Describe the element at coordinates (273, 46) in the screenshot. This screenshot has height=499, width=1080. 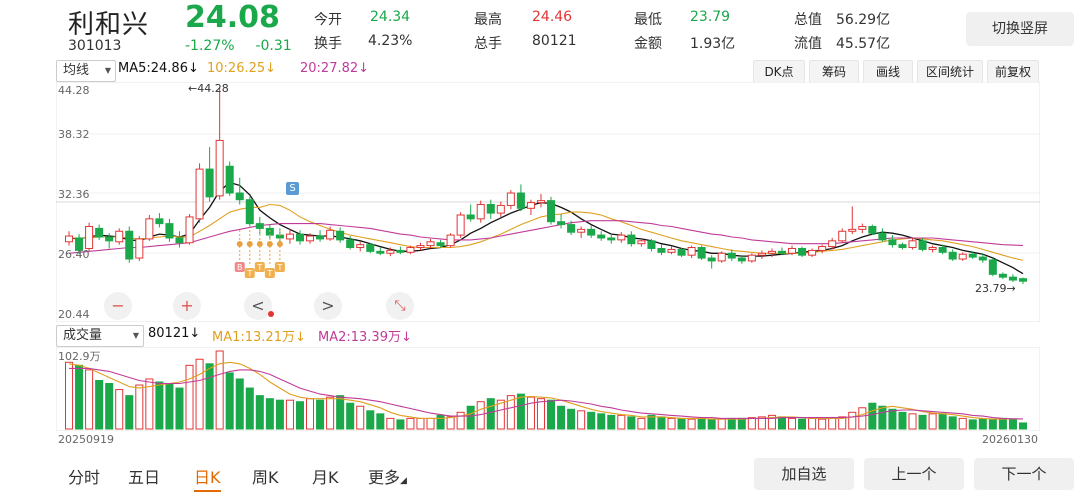
I see `change-amount: -0.31` at that location.